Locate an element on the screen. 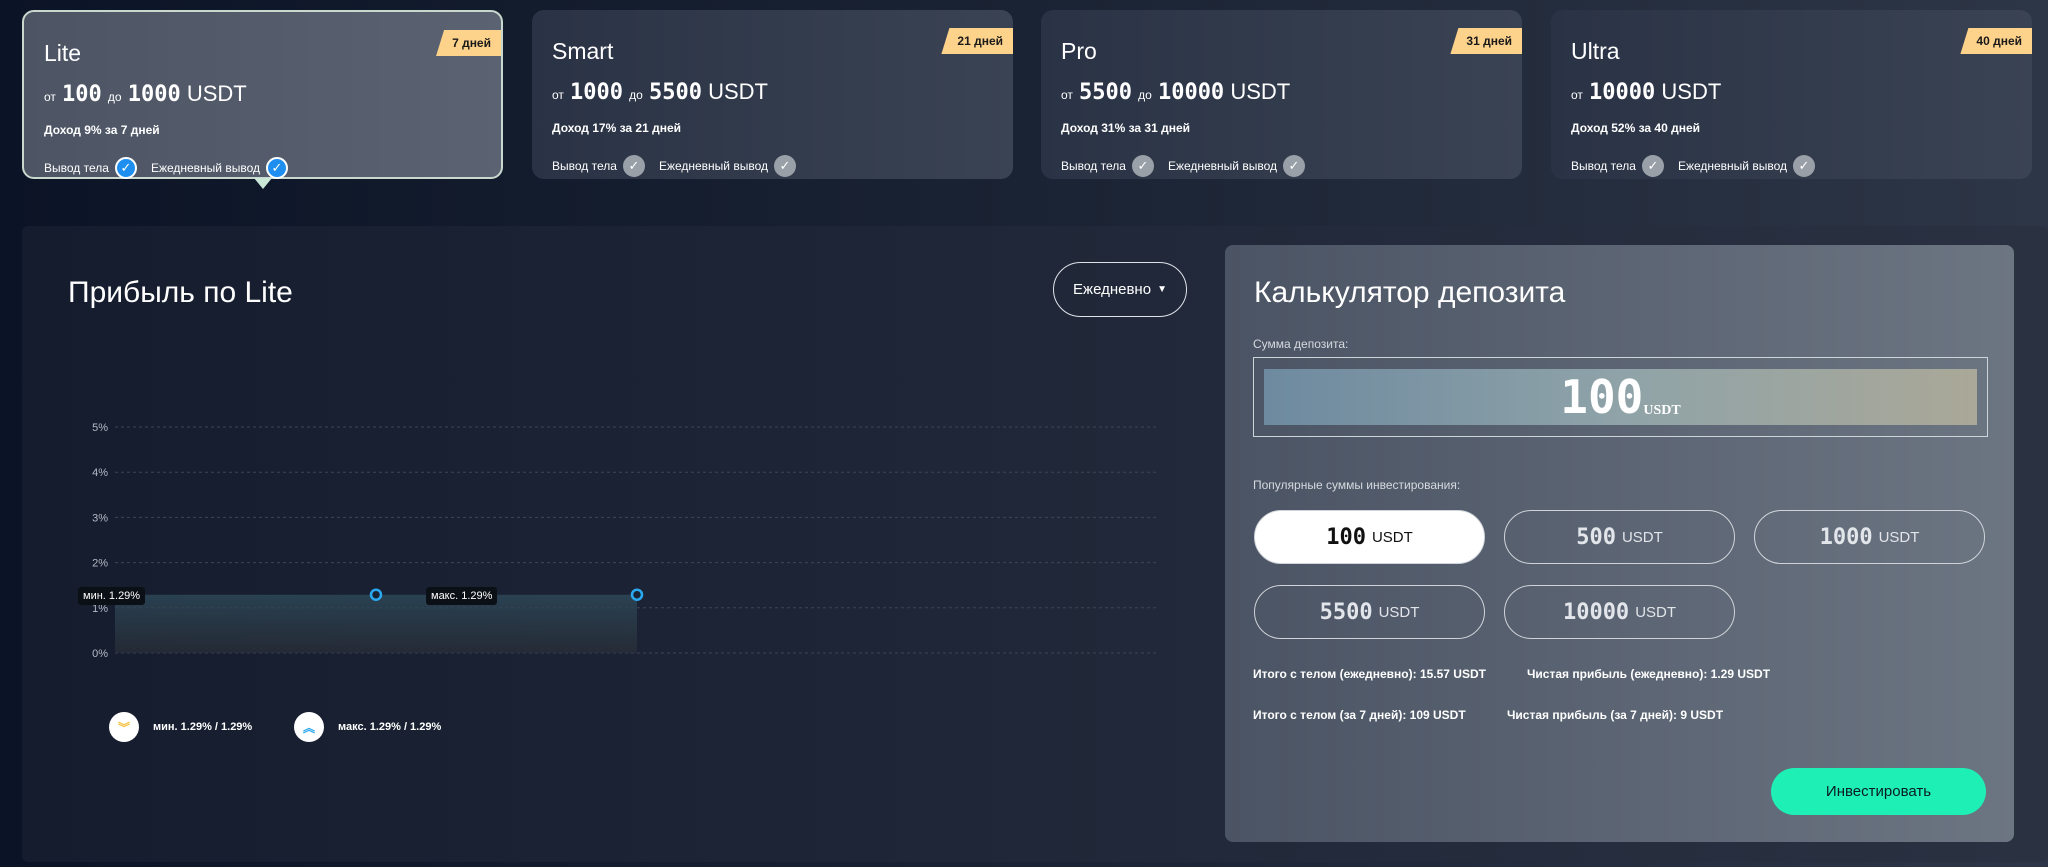  y-tick-label: 2% is located at coordinates (100, 564).